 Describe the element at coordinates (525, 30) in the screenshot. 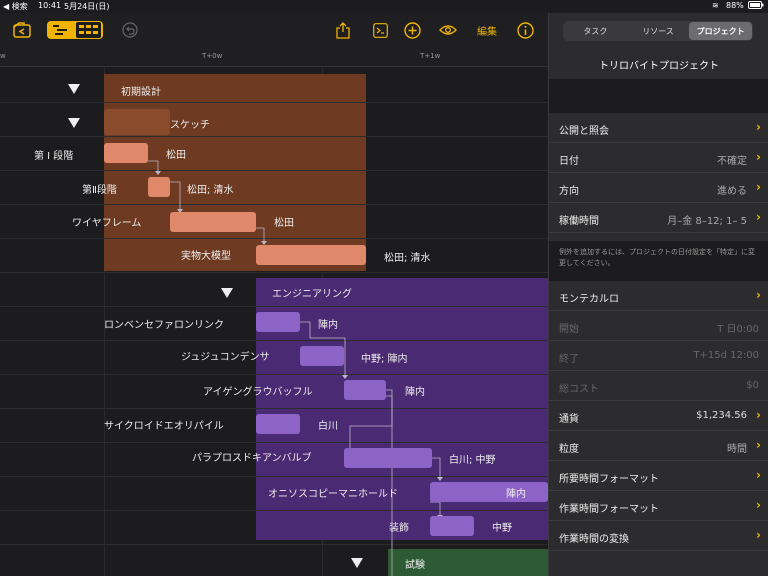

I see `info-icon` at that location.